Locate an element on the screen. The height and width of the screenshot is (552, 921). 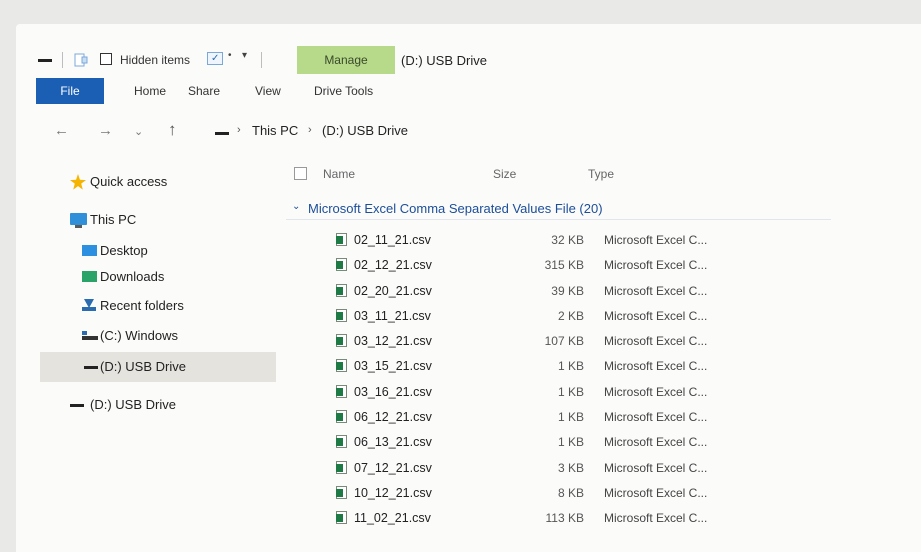
chevron-down-icon: ⌄ is located at coordinates (296, 206).